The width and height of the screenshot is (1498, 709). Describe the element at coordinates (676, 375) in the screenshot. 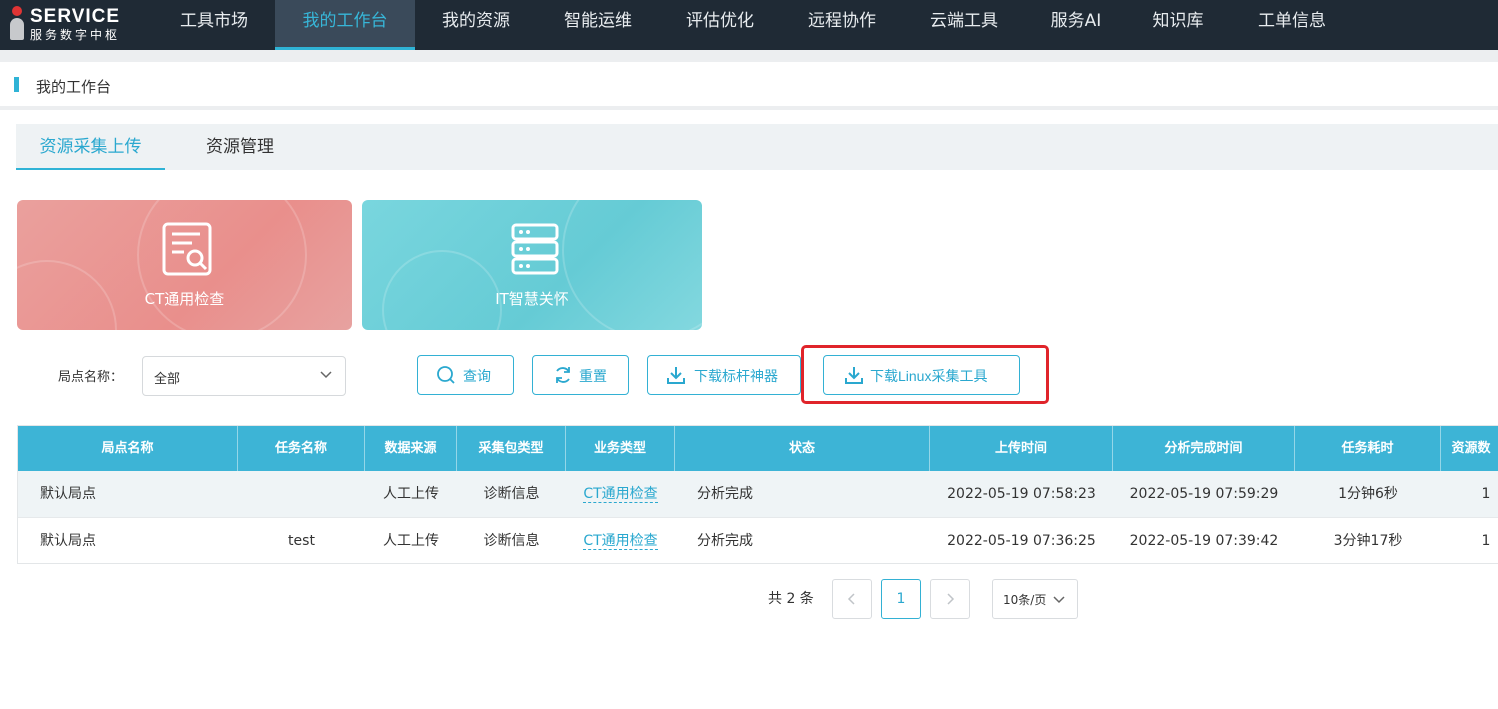

I see `download-icon` at that location.